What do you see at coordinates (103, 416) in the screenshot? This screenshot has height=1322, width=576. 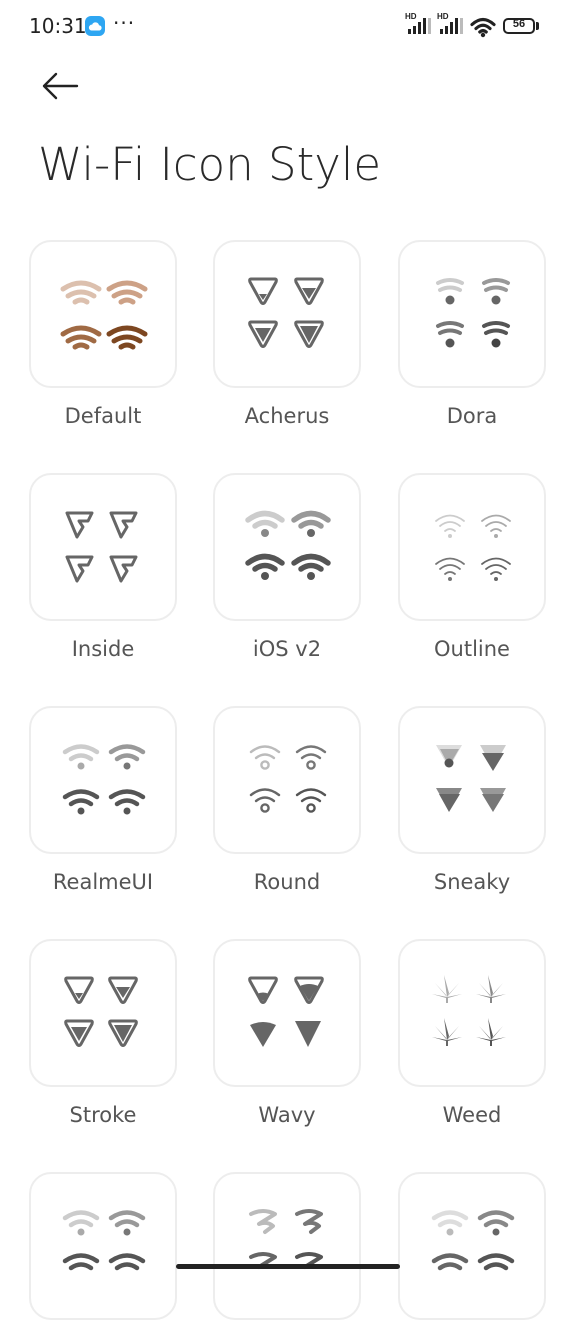 I see `style-label: Default` at bounding box center [103, 416].